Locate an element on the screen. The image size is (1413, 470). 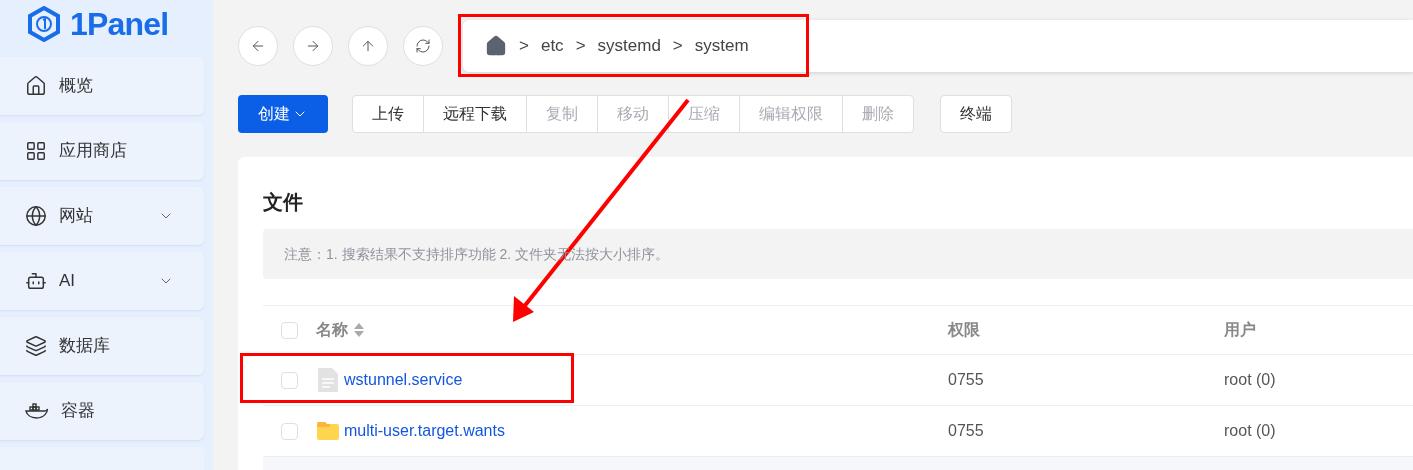
sidebar-item: AI is located at coordinates (102, 281).